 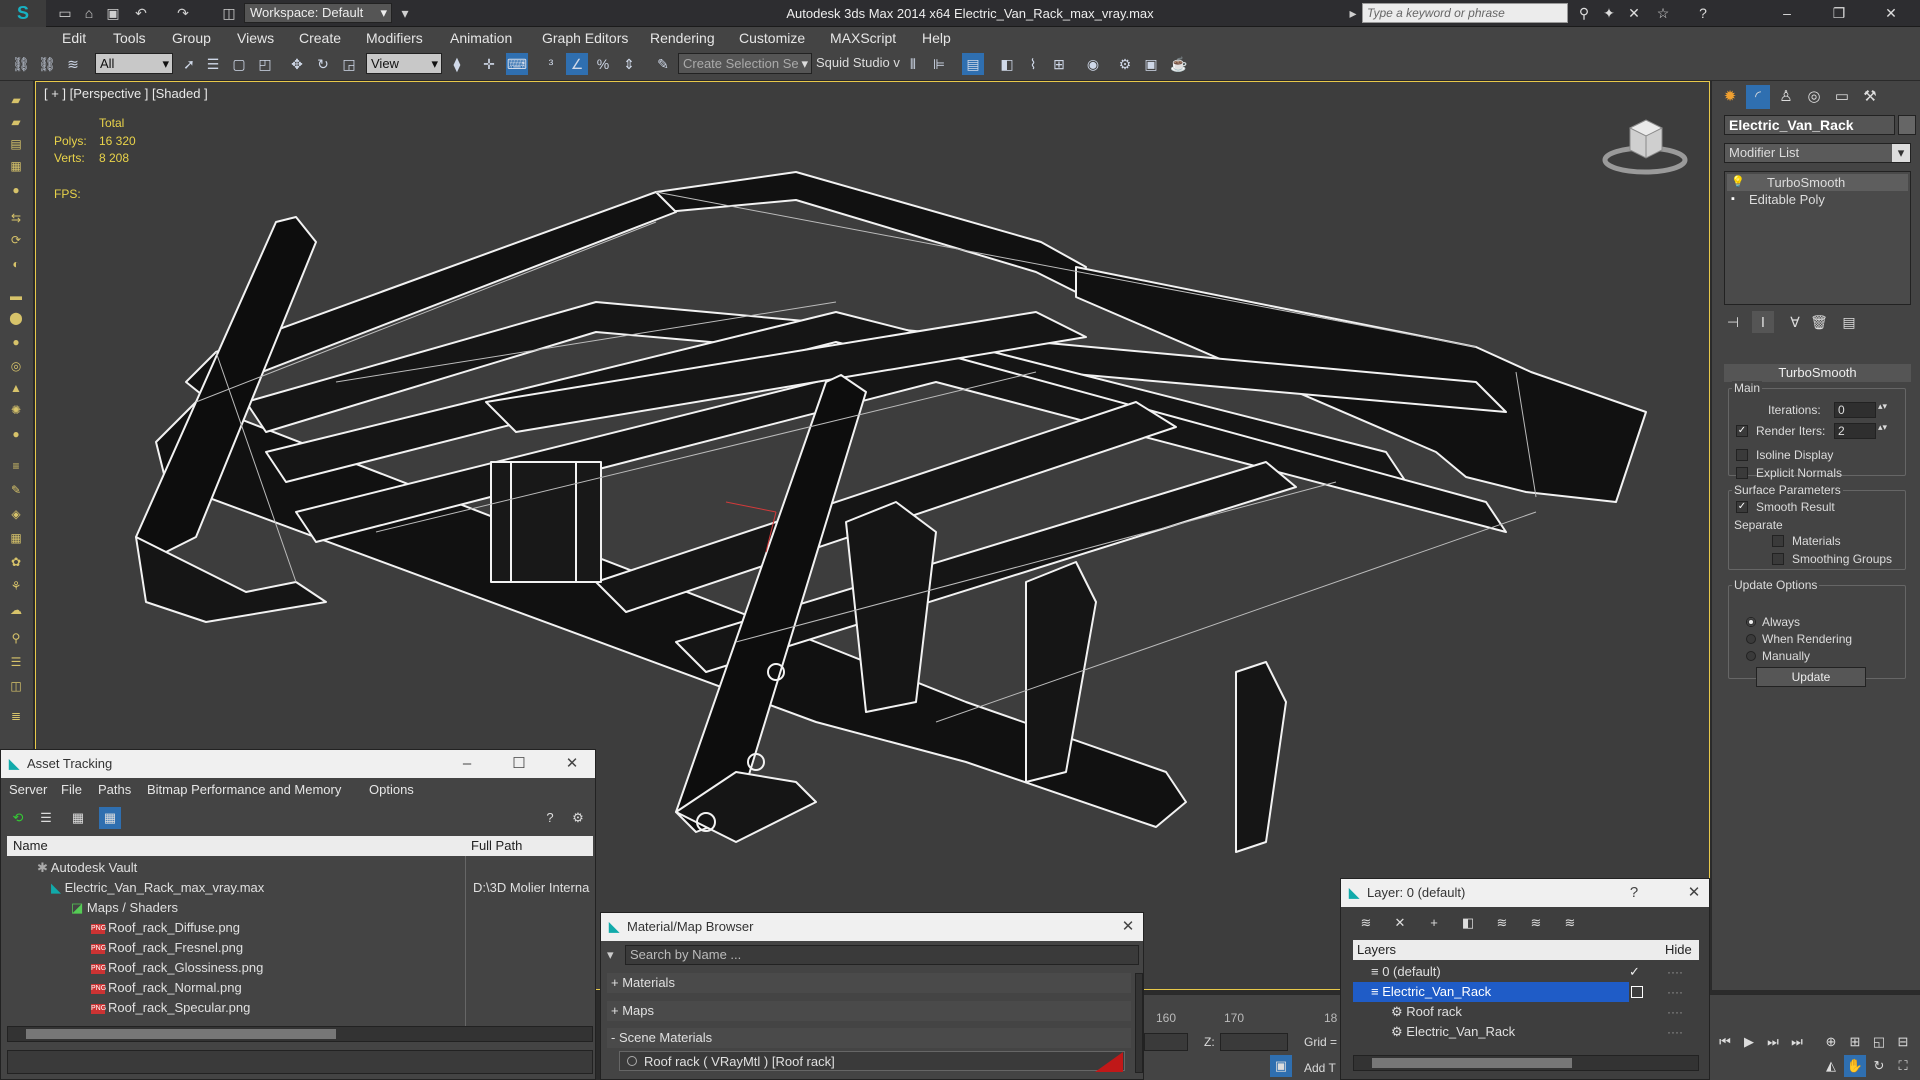 What do you see at coordinates (1737, 199) in the screenshot?
I see `expand-plus-icon: ▪` at bounding box center [1737, 199].